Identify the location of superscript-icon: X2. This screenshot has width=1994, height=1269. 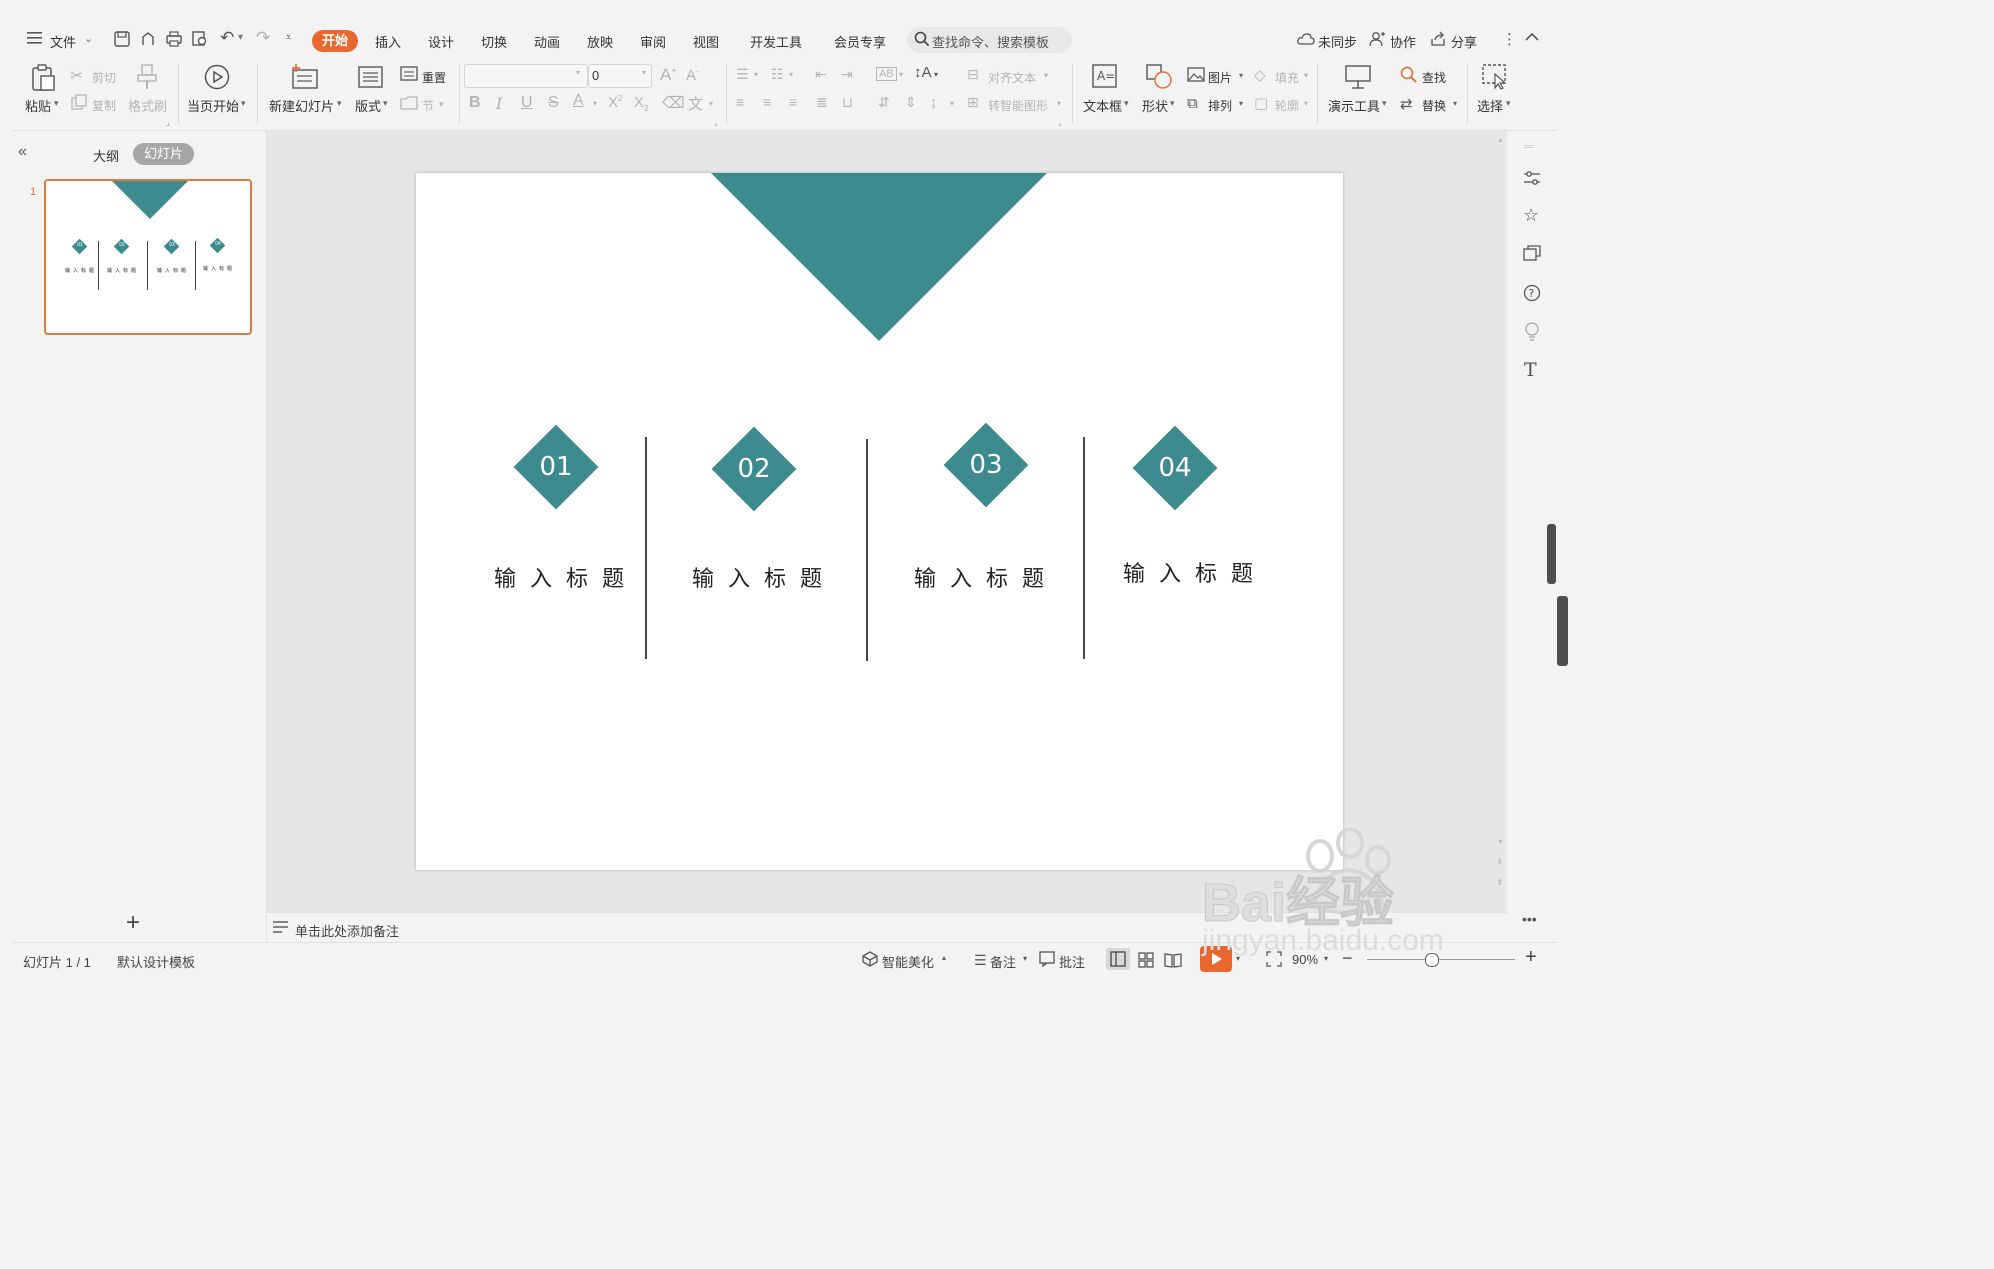
(615, 102).